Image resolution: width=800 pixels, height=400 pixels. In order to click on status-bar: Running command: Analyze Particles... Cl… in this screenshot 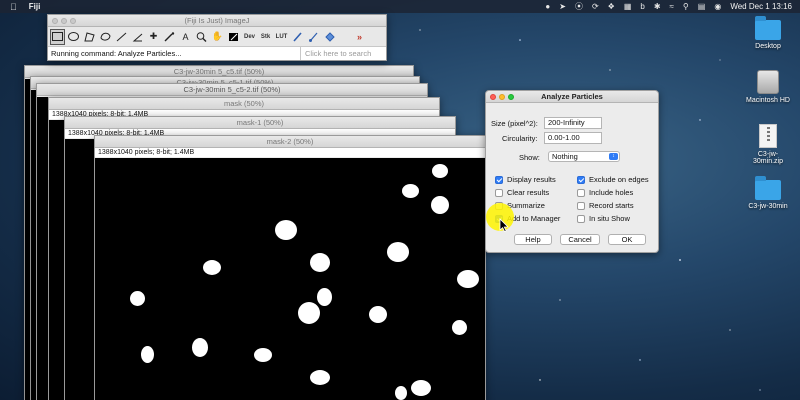, I will do `click(217, 53)`.